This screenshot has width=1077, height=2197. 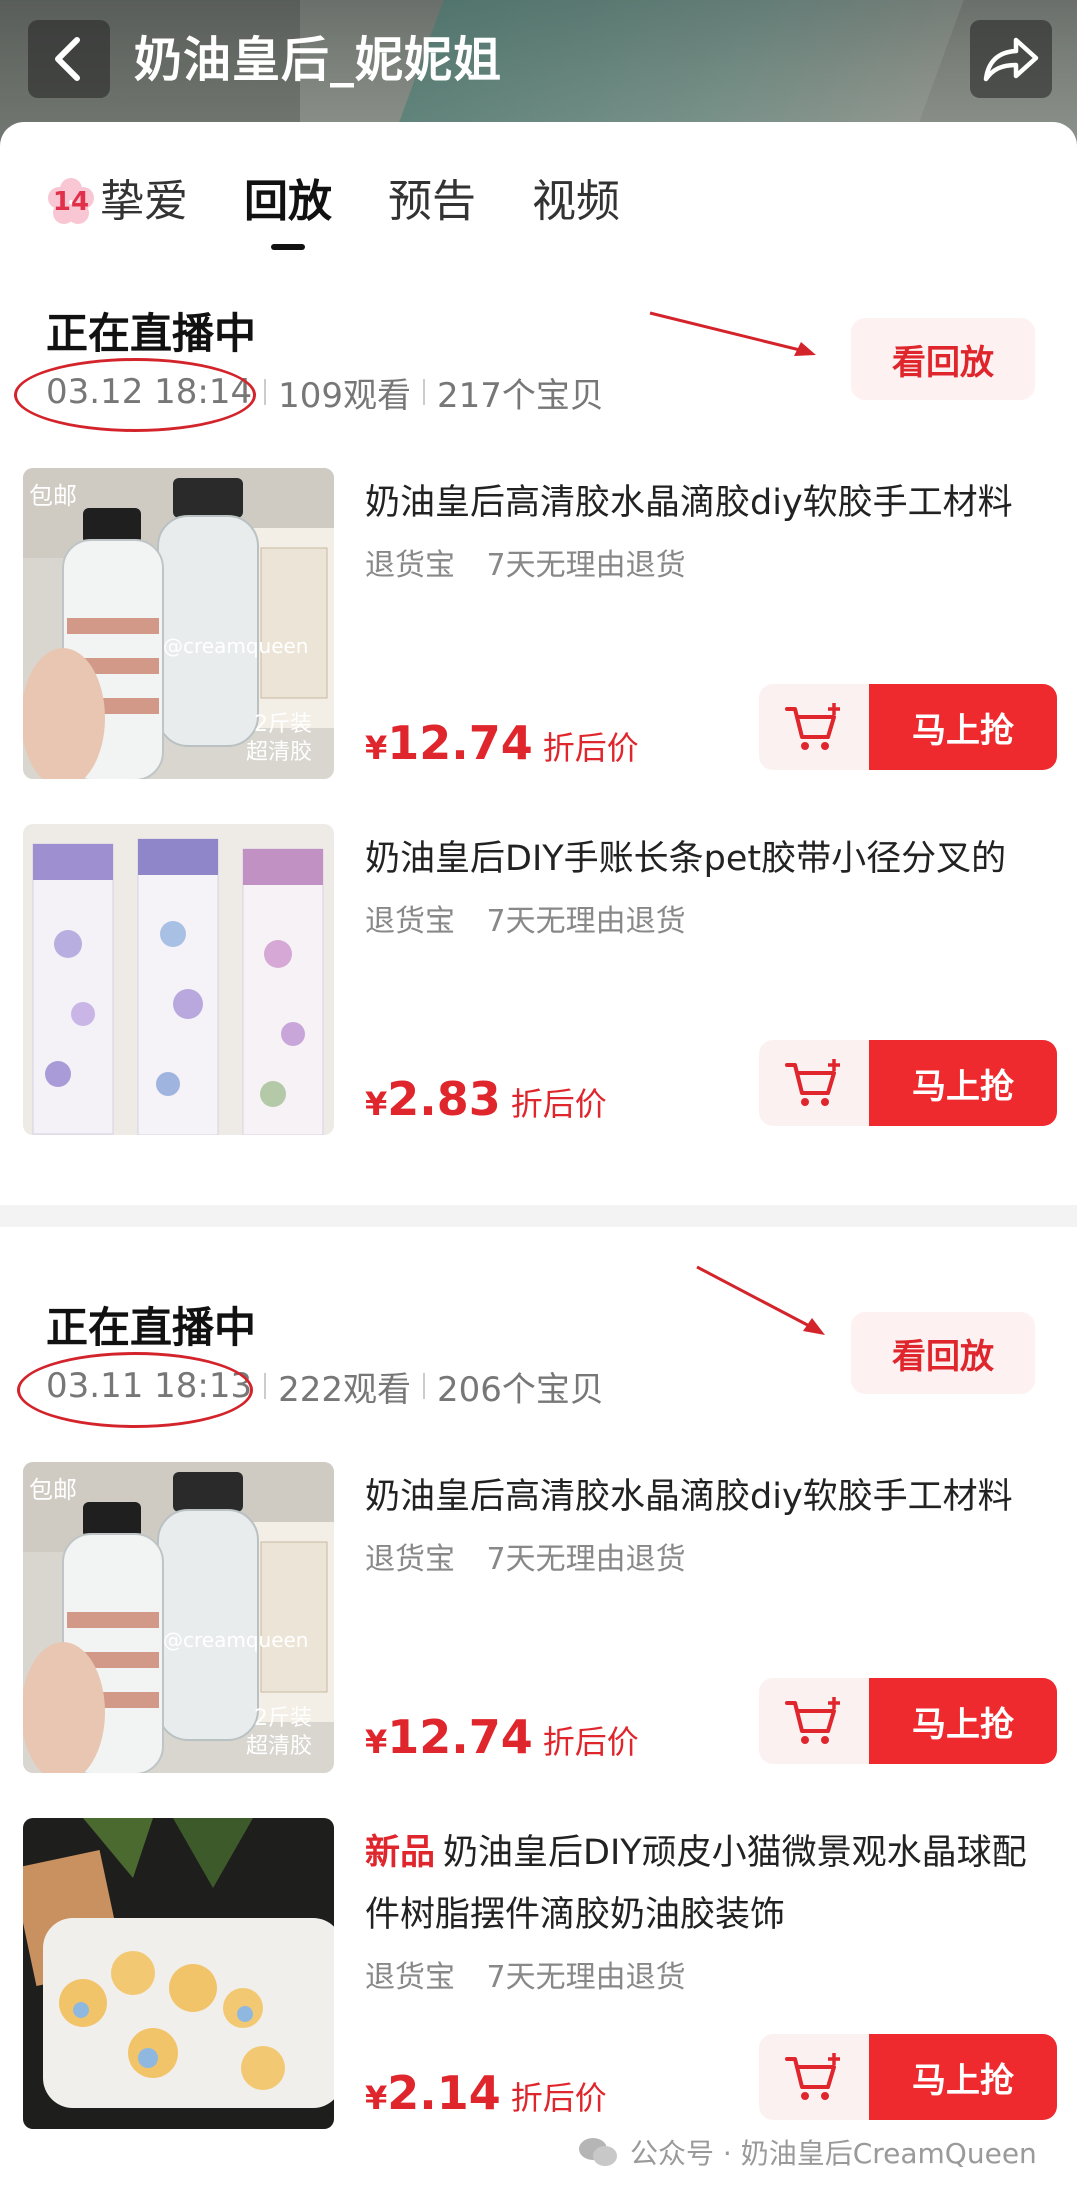 I want to click on chevron-left-icon, so click(x=67, y=59).